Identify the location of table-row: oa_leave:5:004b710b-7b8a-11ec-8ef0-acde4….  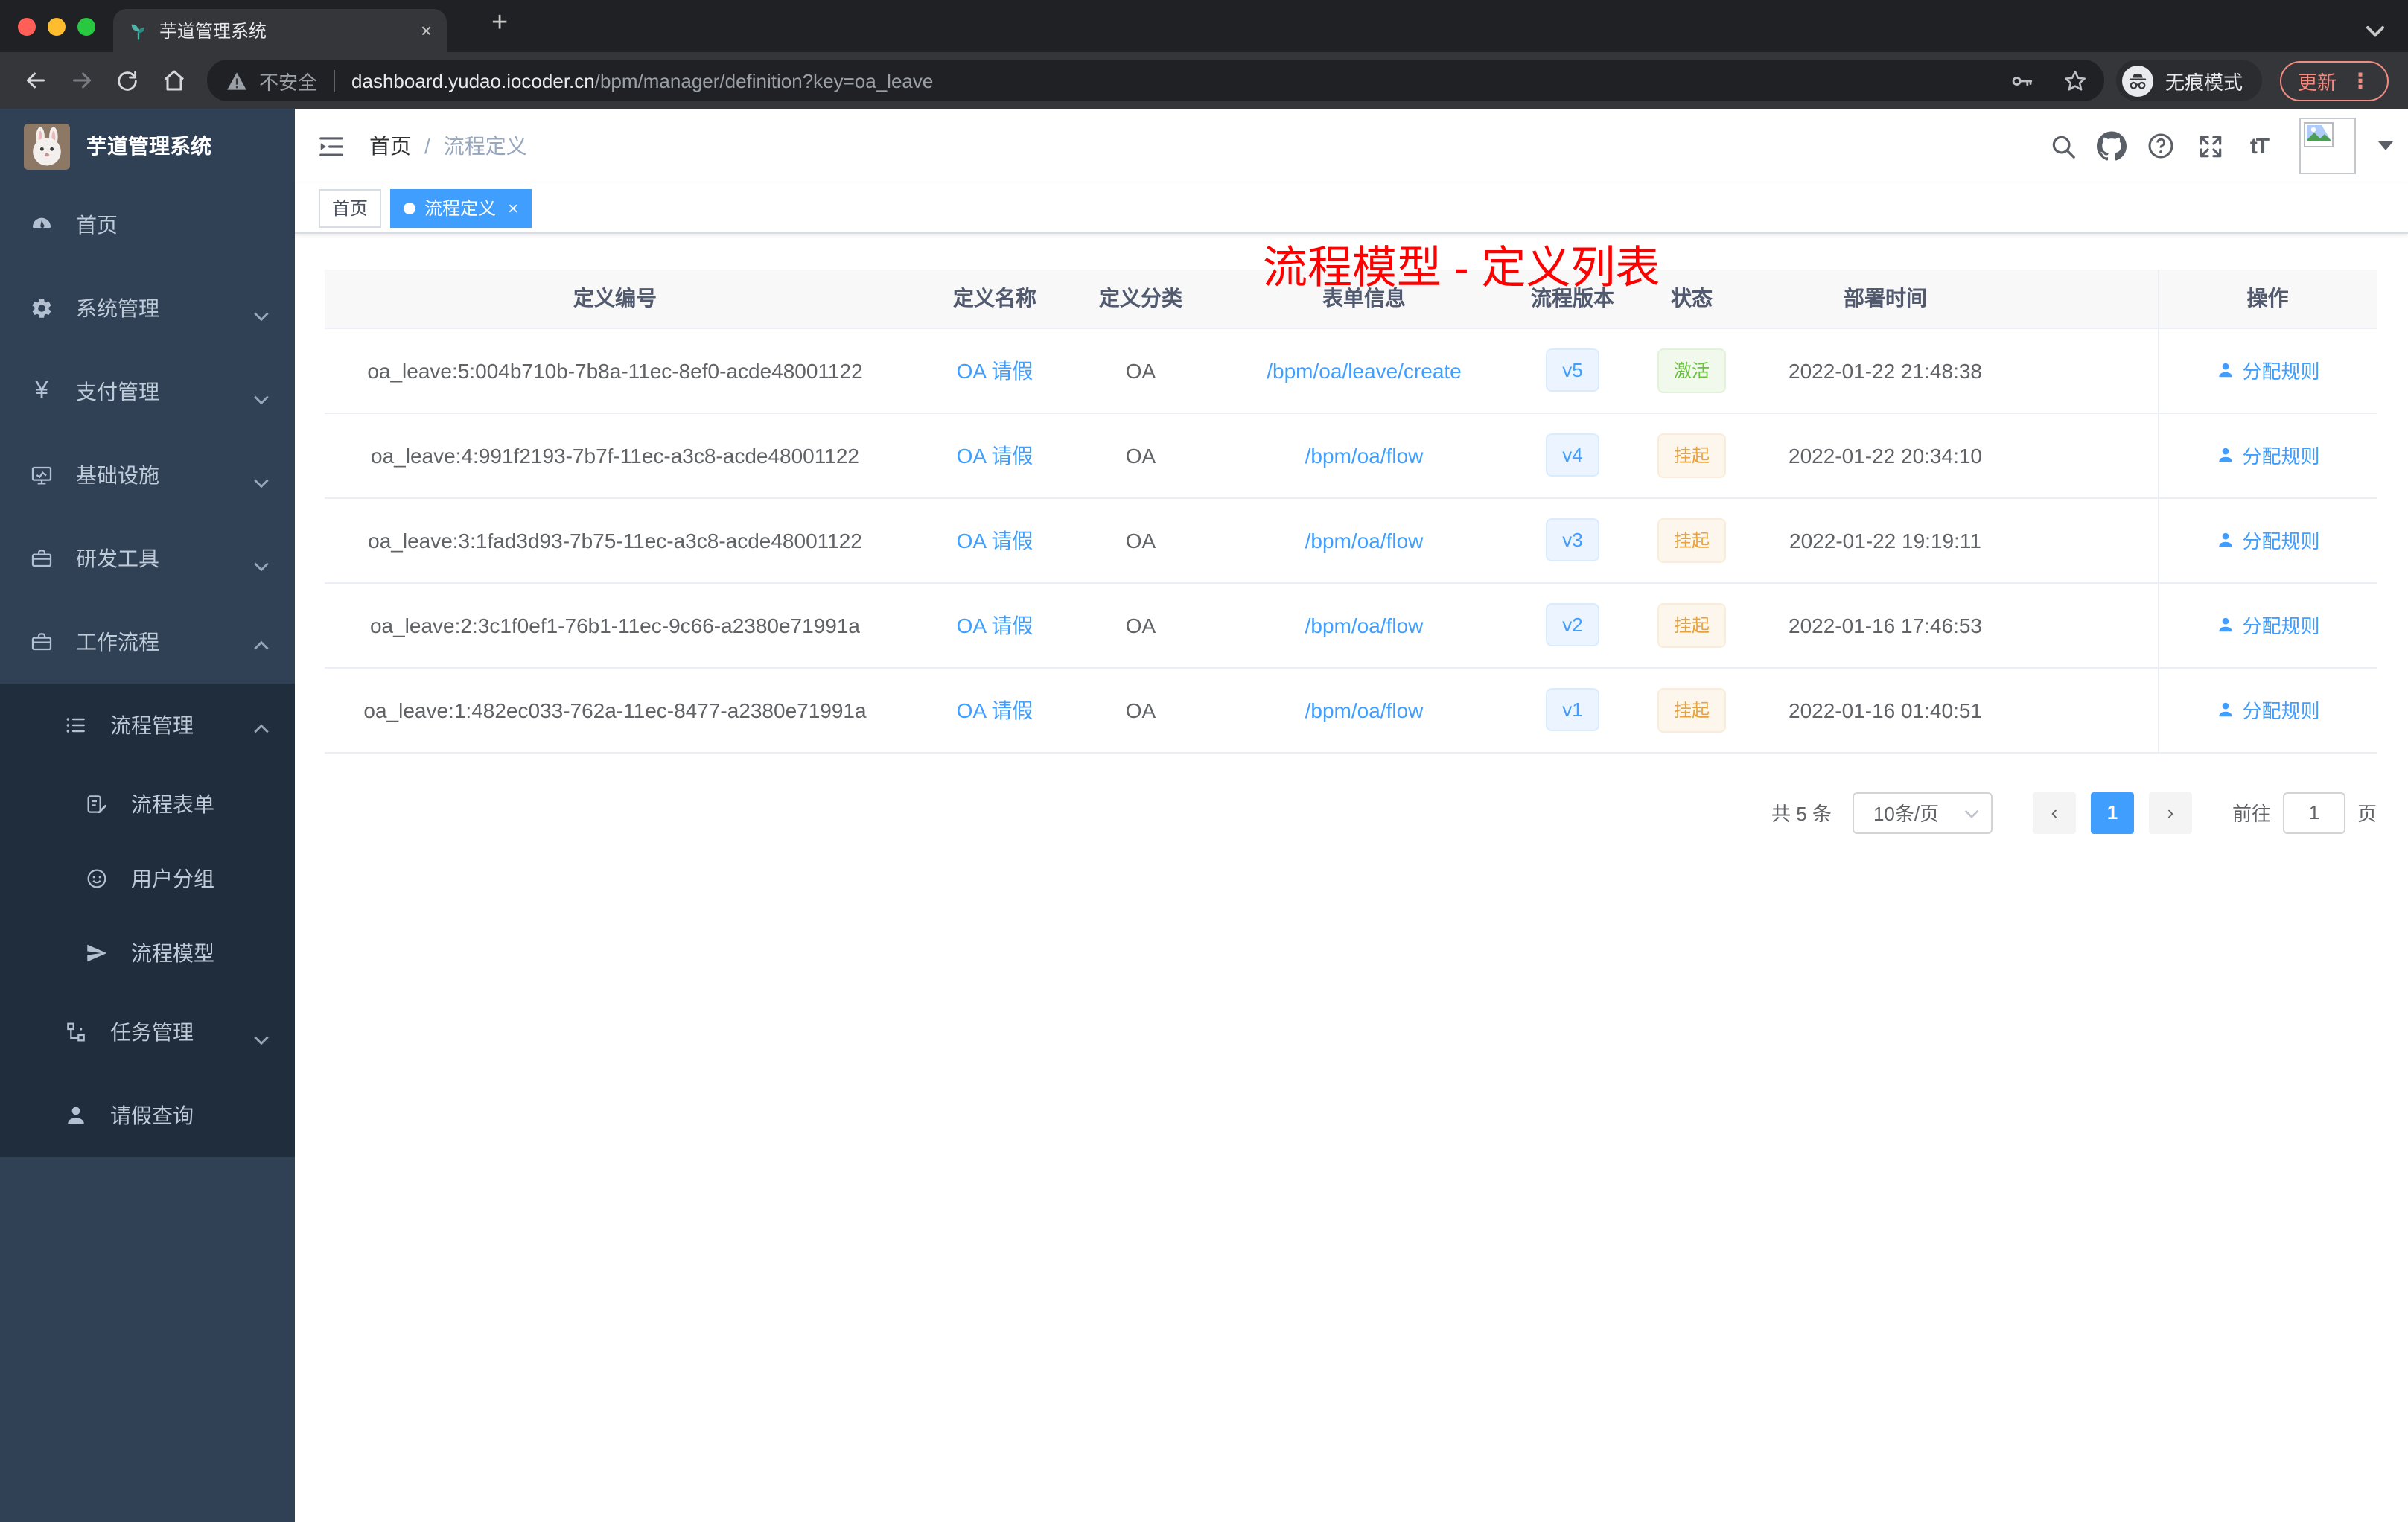
(1351, 370).